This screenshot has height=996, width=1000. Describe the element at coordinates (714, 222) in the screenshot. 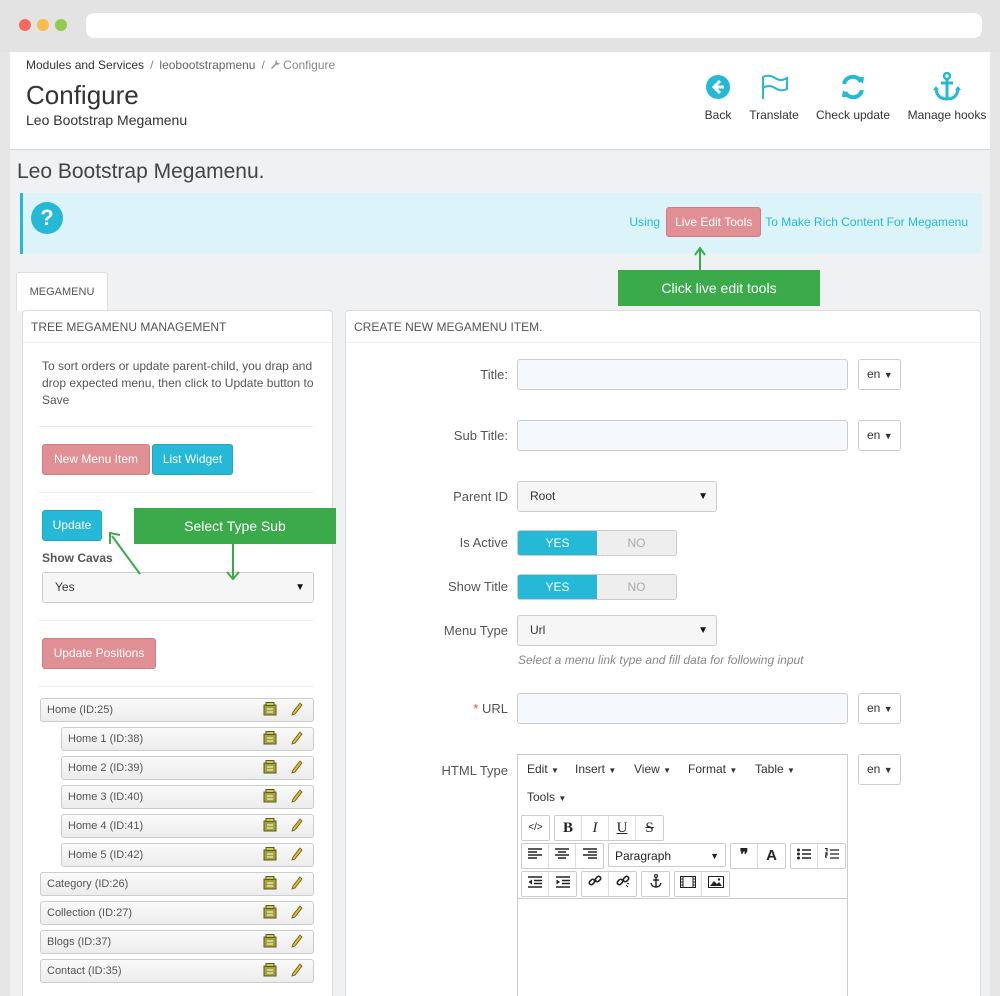

I see `live-edit-tools-button: Live Edit Tools` at that location.